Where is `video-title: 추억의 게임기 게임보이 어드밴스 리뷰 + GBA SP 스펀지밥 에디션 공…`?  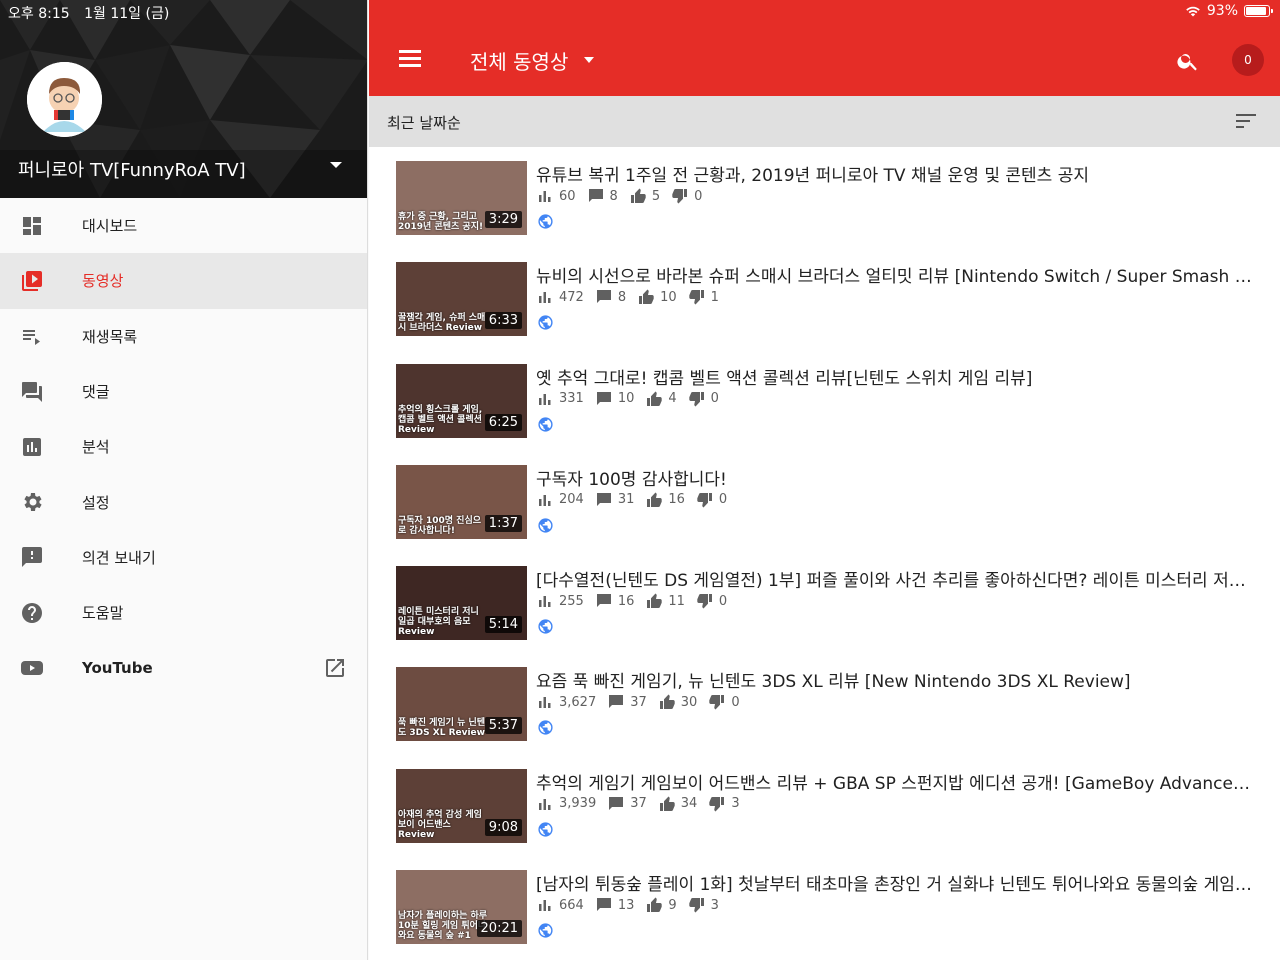 video-title: 추억의 게임기 게임보이 어드밴스 리뷰 + GBA SP 스펀지밥 에디션 공… is located at coordinates (895, 781).